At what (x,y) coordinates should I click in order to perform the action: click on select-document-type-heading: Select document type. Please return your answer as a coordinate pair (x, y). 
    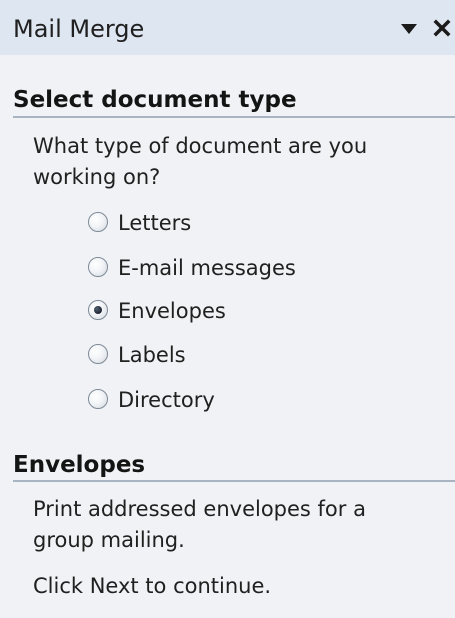
    Looking at the image, I should click on (155, 100).